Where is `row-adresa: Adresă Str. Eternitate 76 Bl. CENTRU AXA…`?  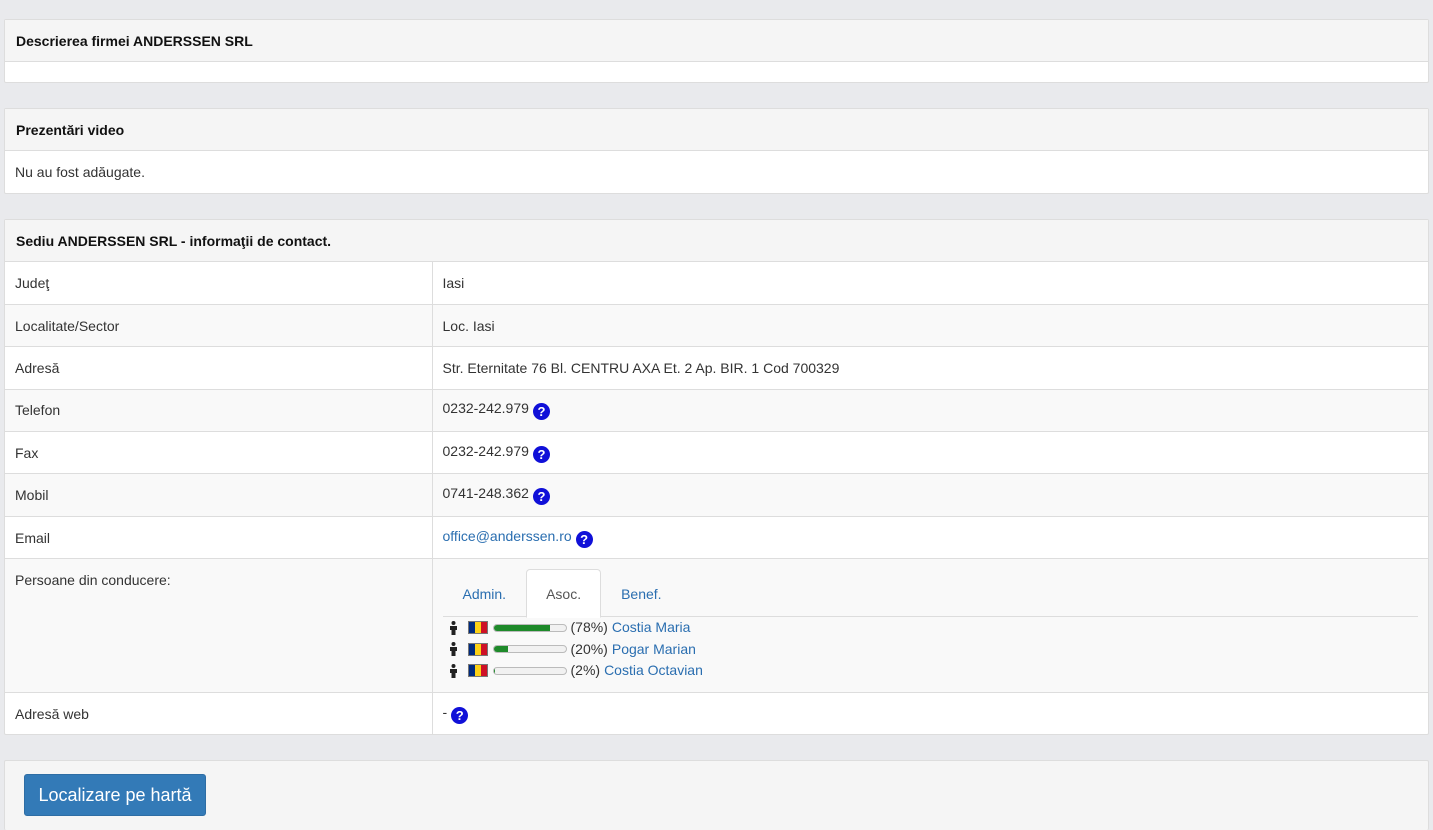
row-adresa: Adresă Str. Eternitate 76 Bl. CENTRU AXA… is located at coordinates (716, 368).